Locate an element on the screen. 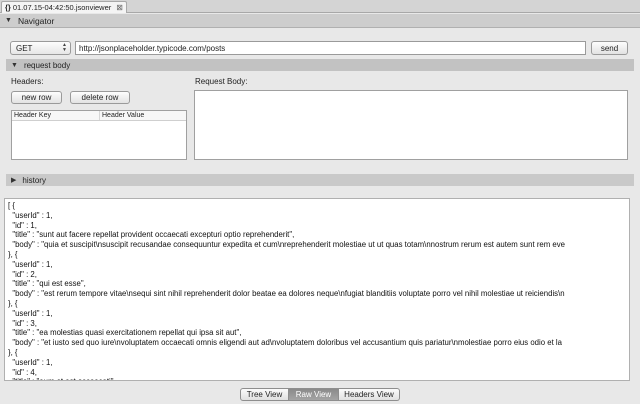 The width and height of the screenshot is (640, 404). headers-view-button: Headers View is located at coordinates (369, 394).